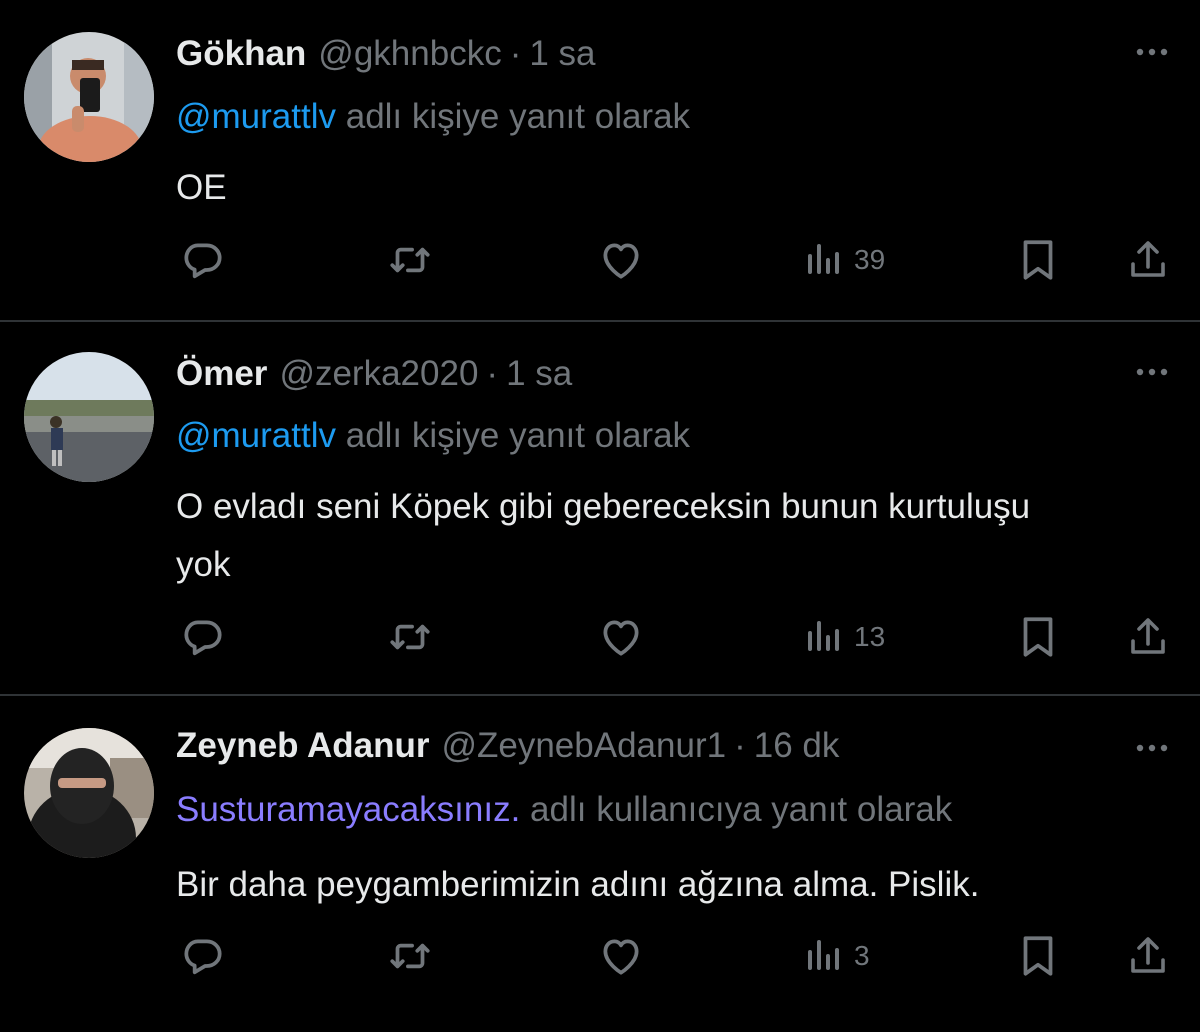 This screenshot has height=1032, width=1200. Describe the element at coordinates (221, 373) in the screenshot. I see `display-name: Ömer` at that location.